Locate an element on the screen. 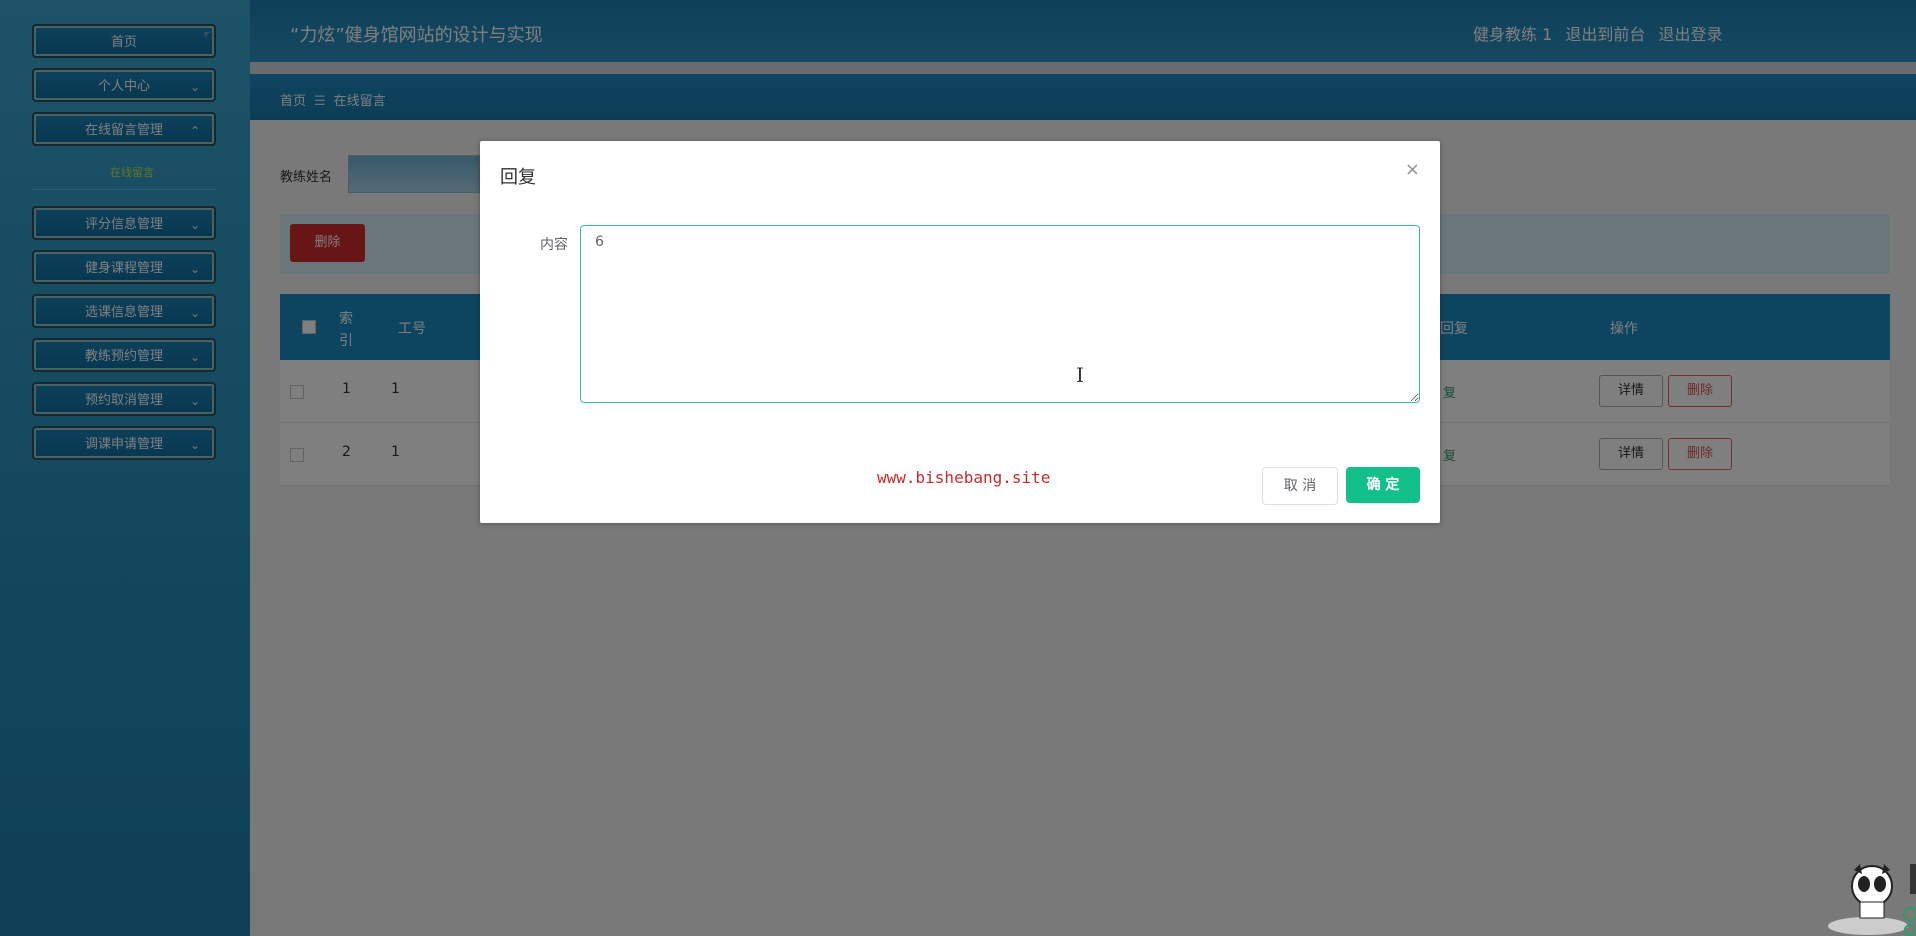 This screenshot has width=1916, height=936. text-cursor-icon: I is located at coordinates (1080, 375).